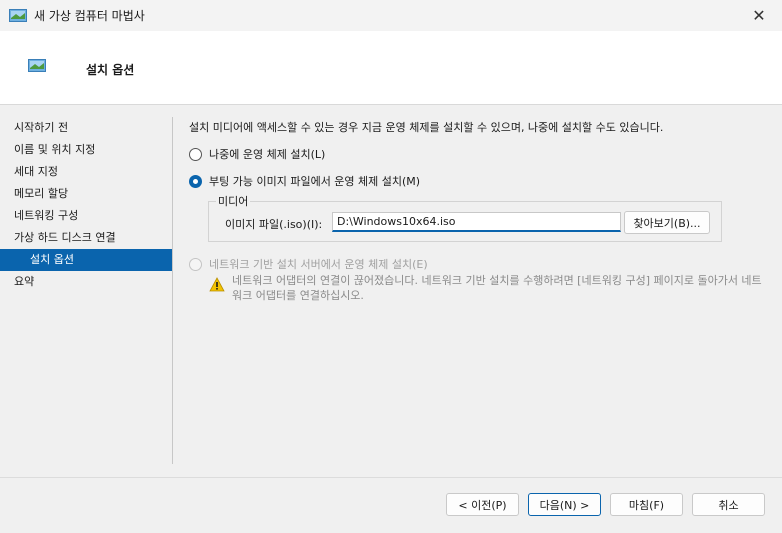  What do you see at coordinates (315, 181) in the screenshot?
I see `option-install-from-image-label: 부팅 가능 이미지 파일에서 운영 체제 설치(M)` at bounding box center [315, 181].